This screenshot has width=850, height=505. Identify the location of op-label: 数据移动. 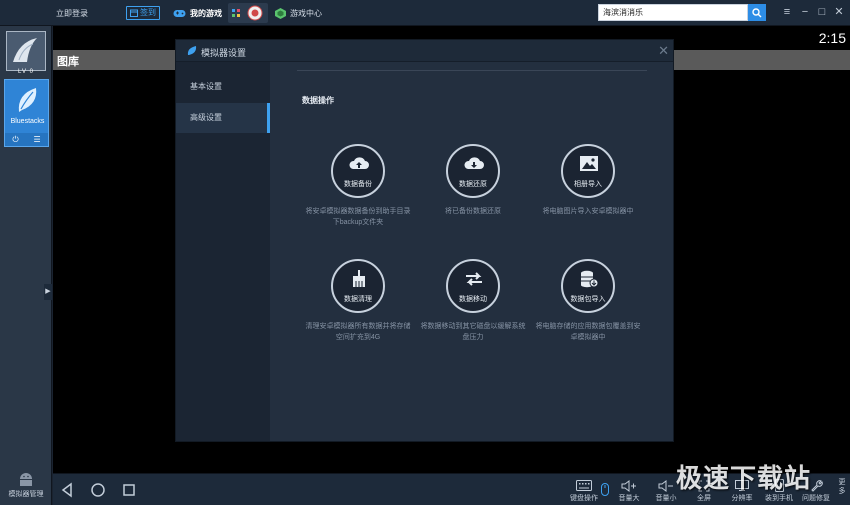
(473, 299).